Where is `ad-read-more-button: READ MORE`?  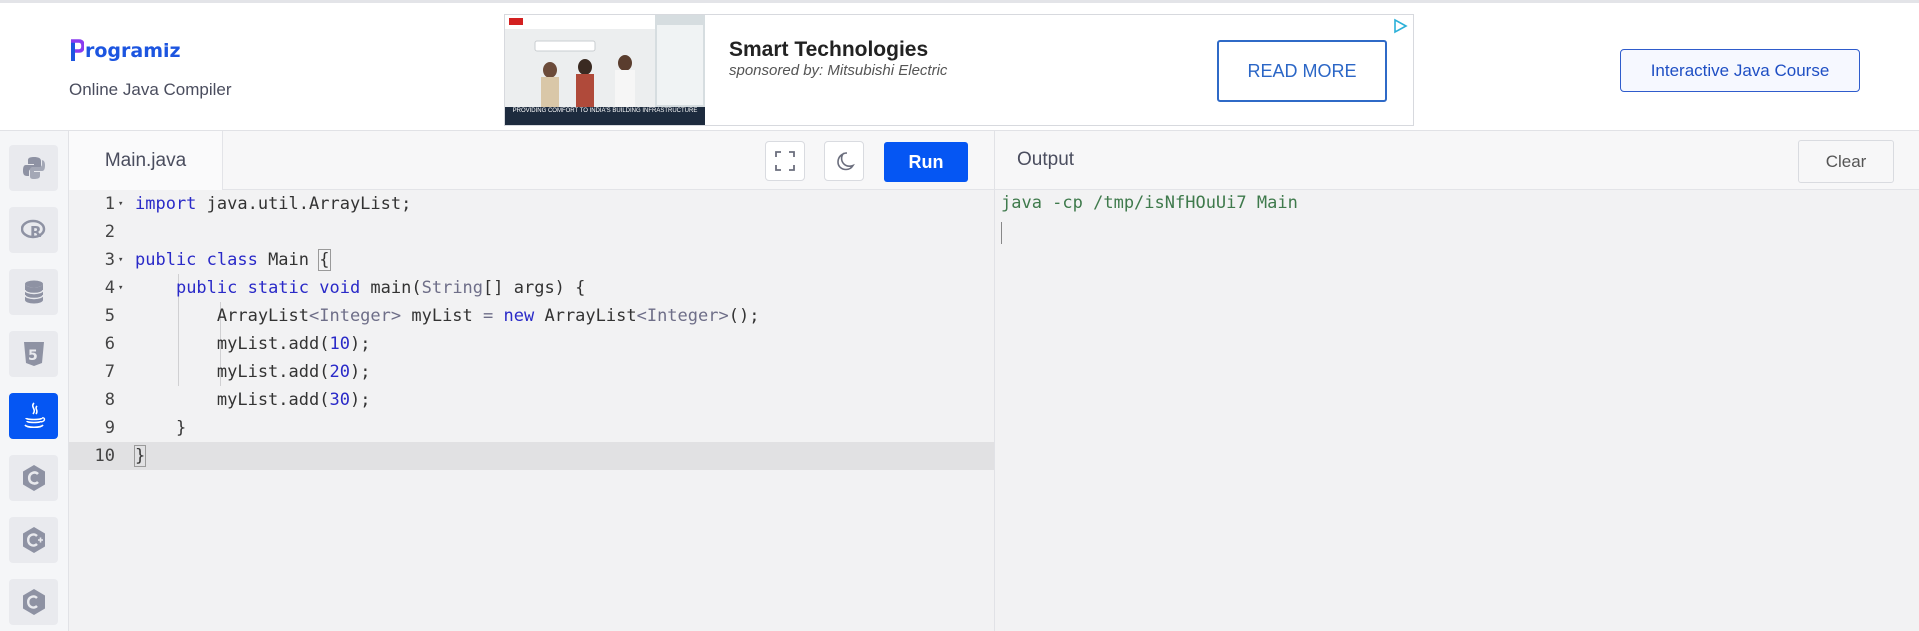 ad-read-more-button: READ MORE is located at coordinates (1302, 71).